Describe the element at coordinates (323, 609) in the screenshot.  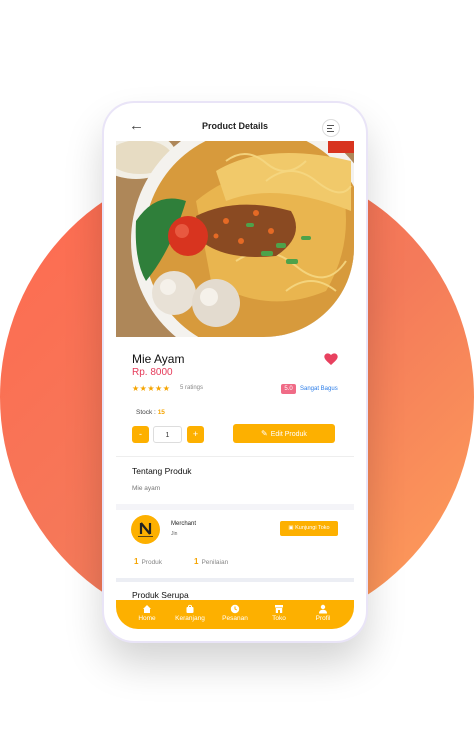
I see `user-icon` at that location.